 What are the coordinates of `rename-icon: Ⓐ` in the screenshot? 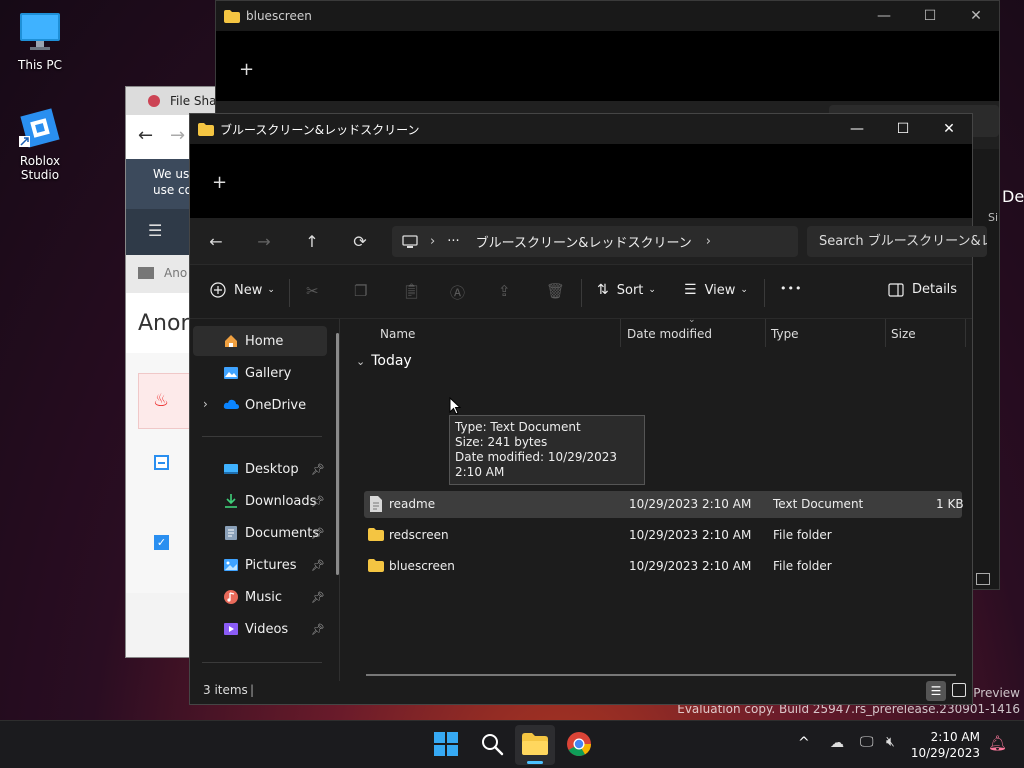 It's located at (457, 292).